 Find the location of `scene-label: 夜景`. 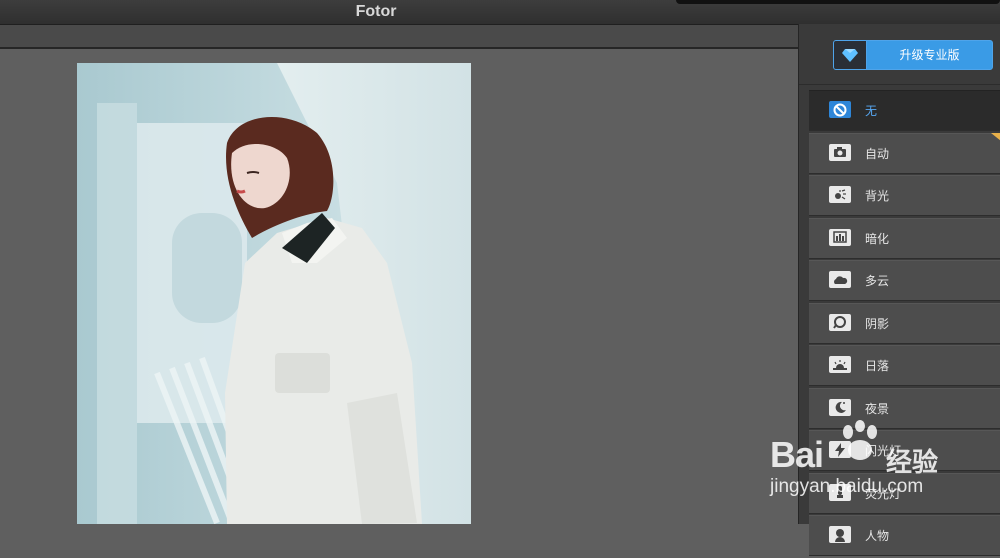

scene-label: 夜景 is located at coordinates (877, 408).